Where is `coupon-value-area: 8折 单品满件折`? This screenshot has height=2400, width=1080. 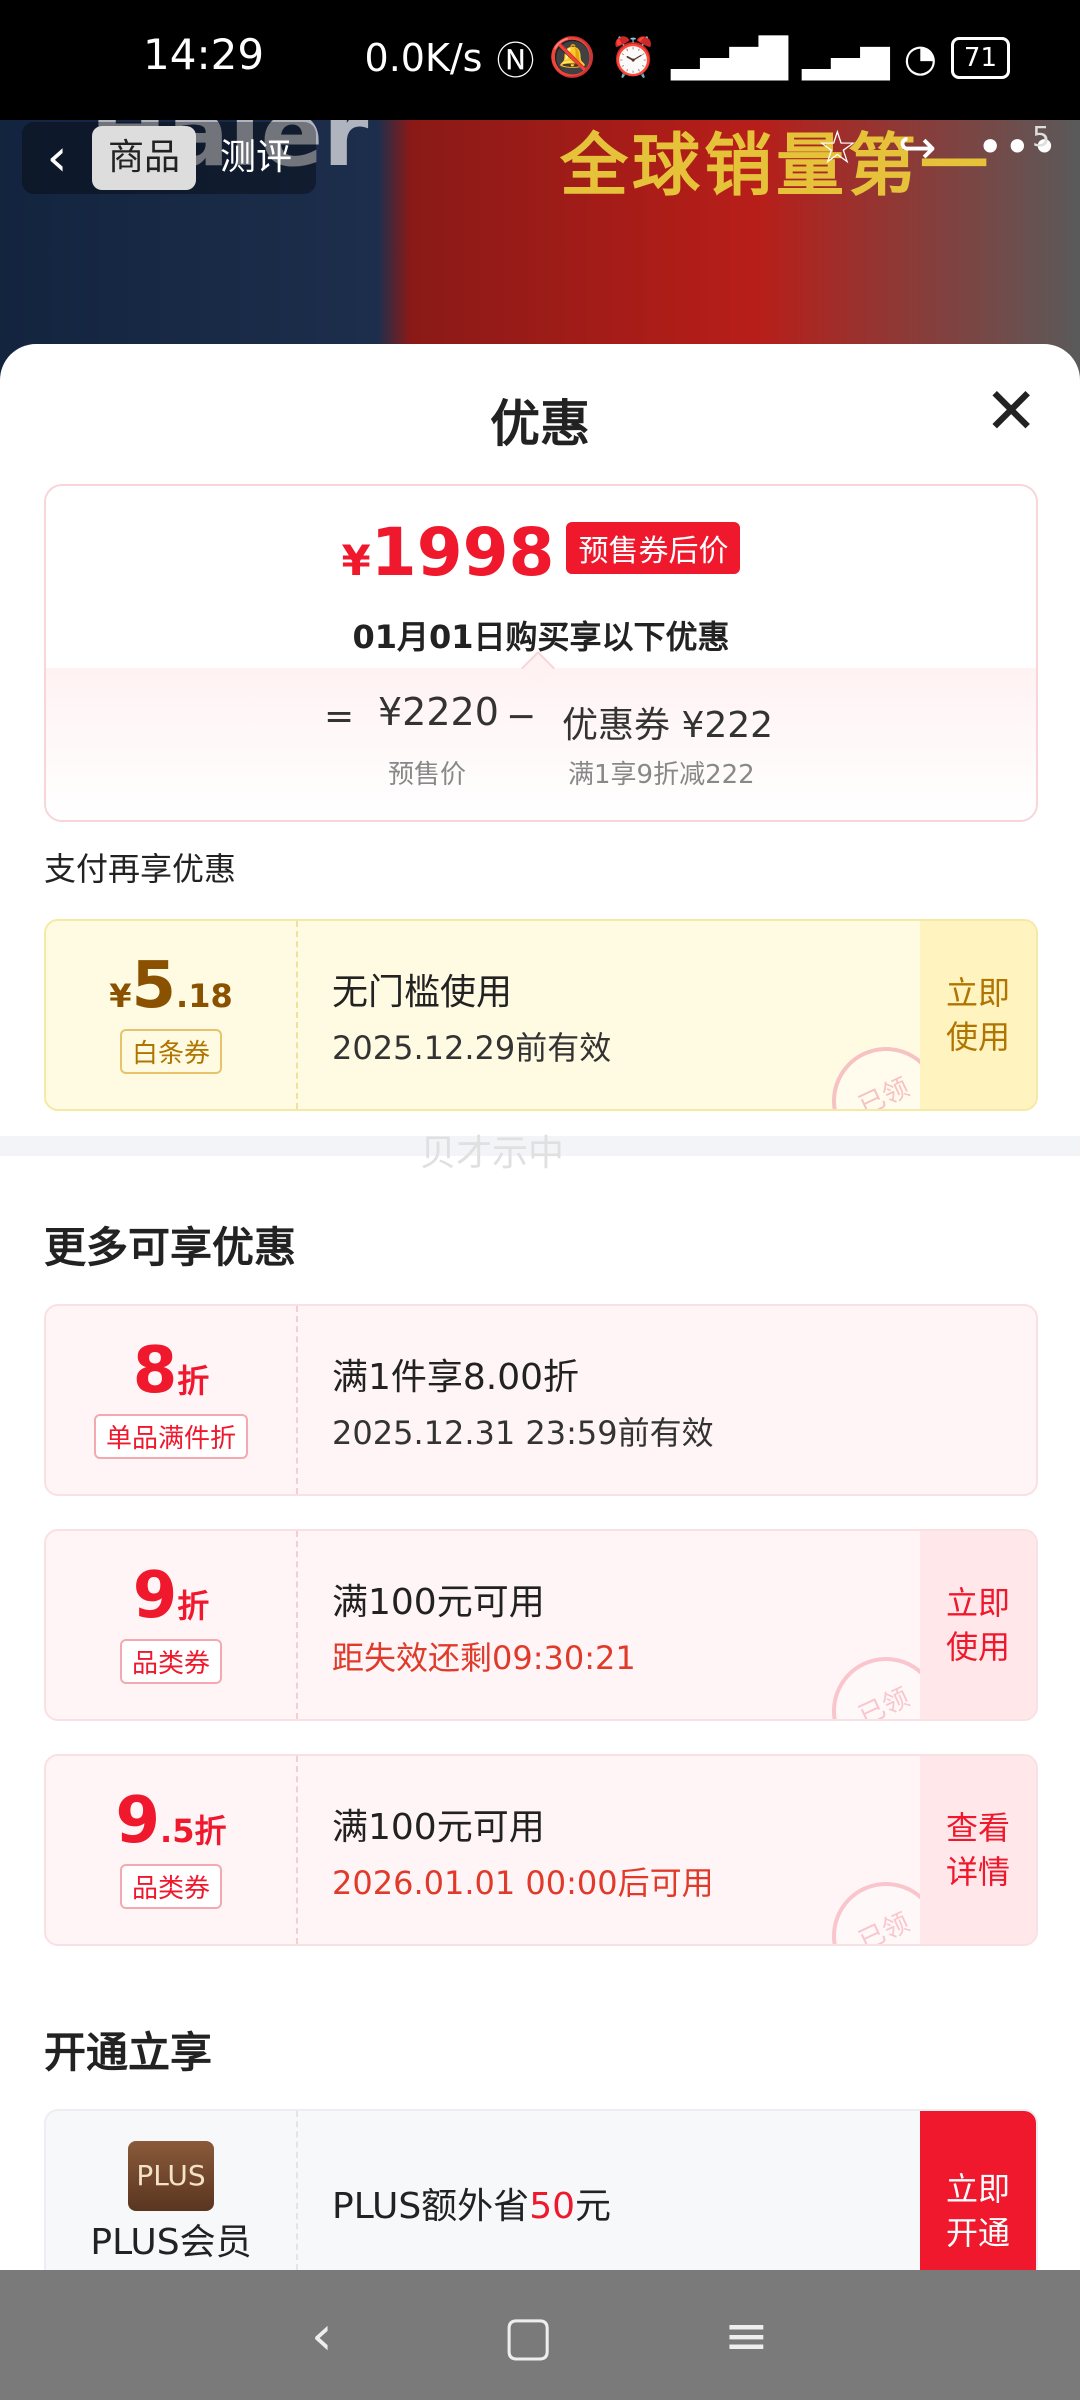 coupon-value-area: 8折 单品满件折 is located at coordinates (172, 1400).